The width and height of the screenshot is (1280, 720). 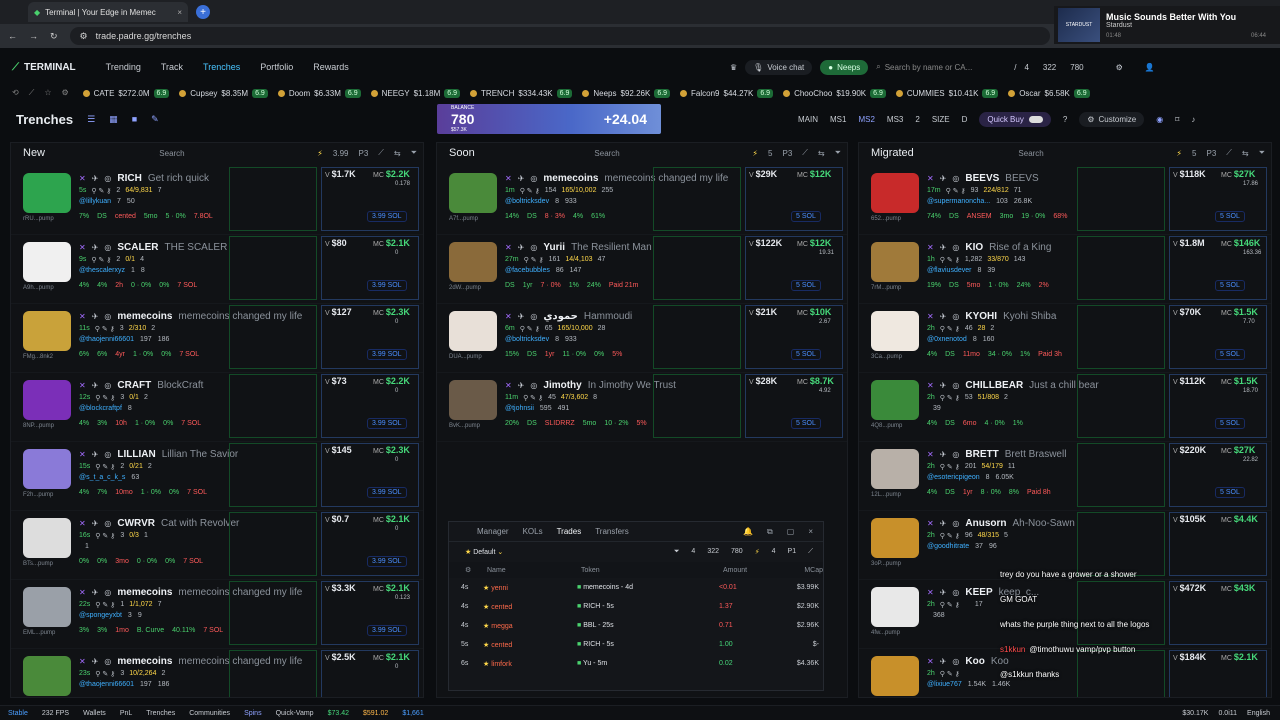 I want to click on token-symbol: CWRVR, so click(x=136, y=523).